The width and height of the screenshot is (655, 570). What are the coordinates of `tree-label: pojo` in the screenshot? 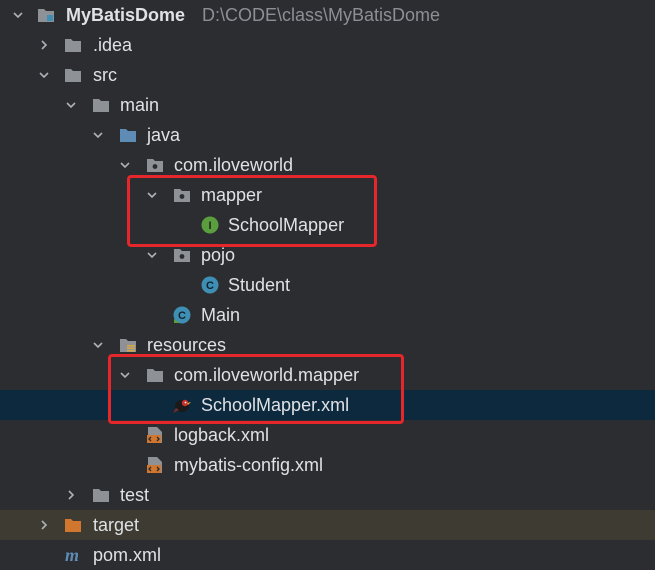 It's located at (218, 255).